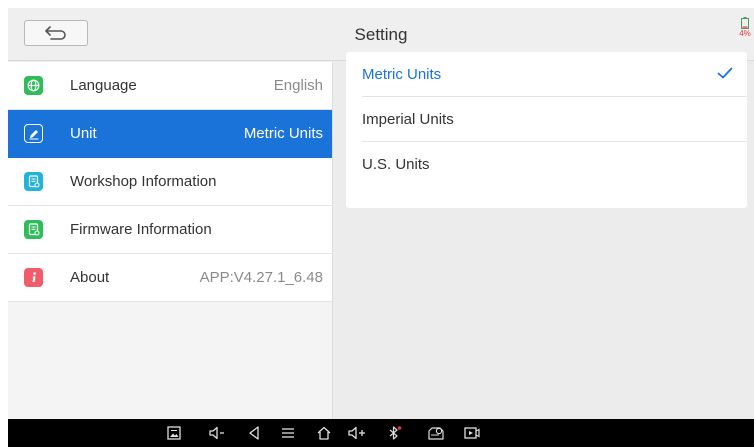 The width and height of the screenshot is (754, 447). I want to click on info-icon, so click(33, 277).